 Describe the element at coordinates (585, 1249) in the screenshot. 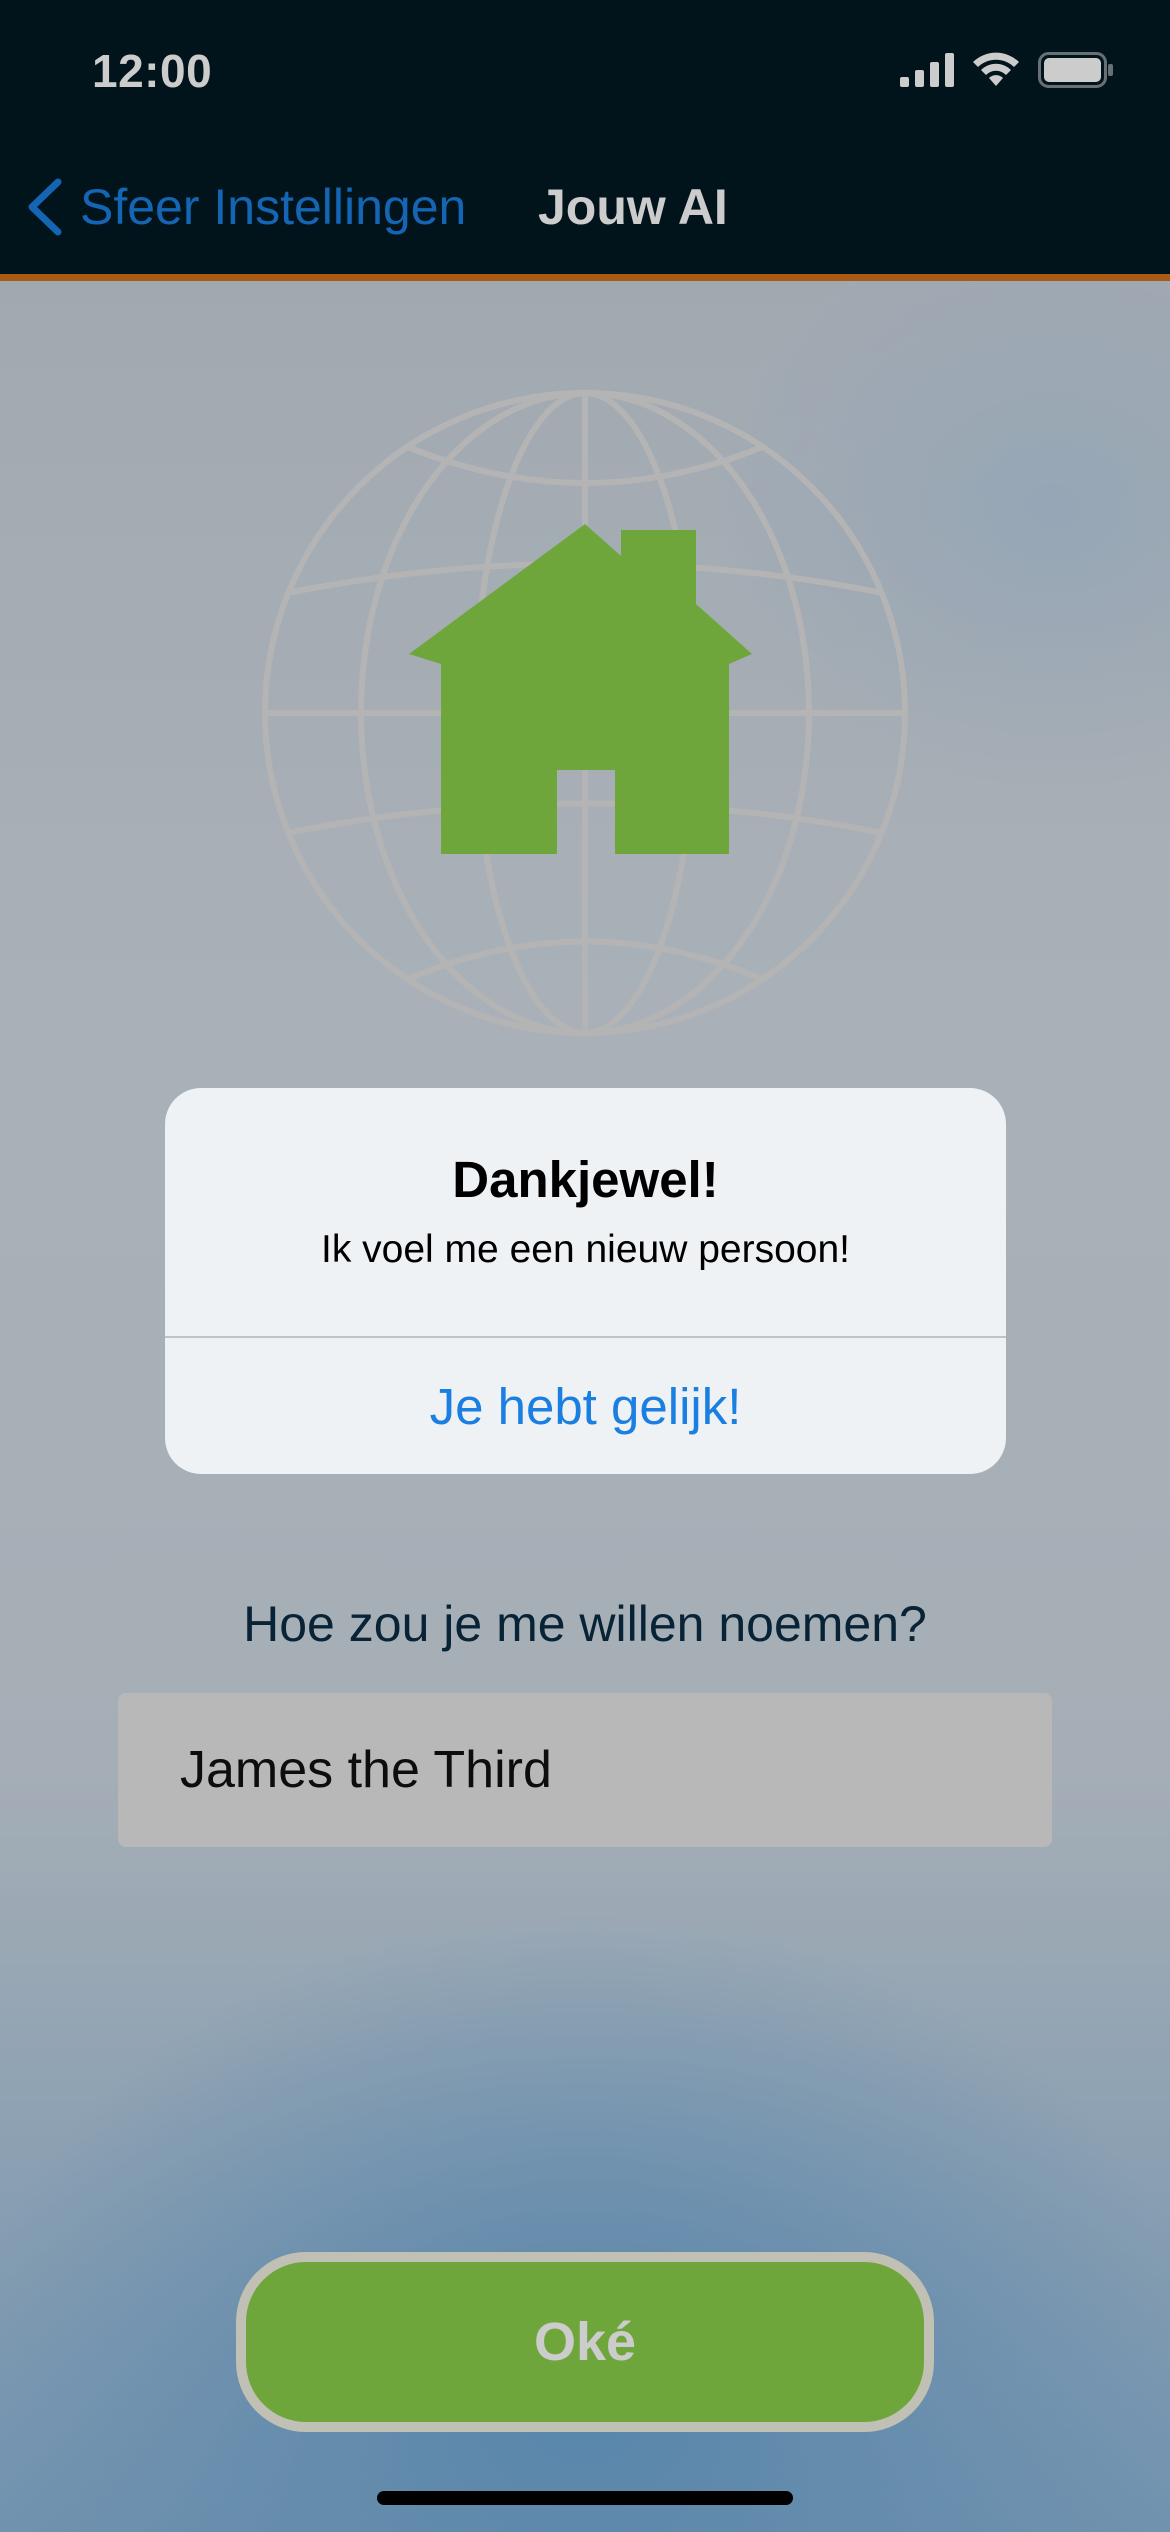

I see `alert-message: Ik voel me een nieuw persoon!` at that location.